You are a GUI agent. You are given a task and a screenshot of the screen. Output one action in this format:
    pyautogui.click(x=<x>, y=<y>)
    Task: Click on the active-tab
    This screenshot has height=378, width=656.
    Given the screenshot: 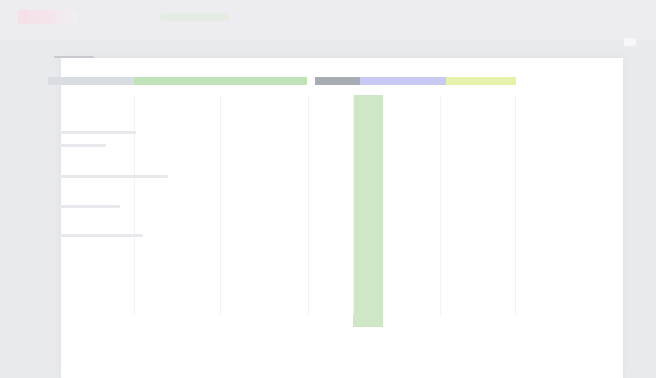 What is the action you would take?
    pyautogui.click(x=48, y=17)
    